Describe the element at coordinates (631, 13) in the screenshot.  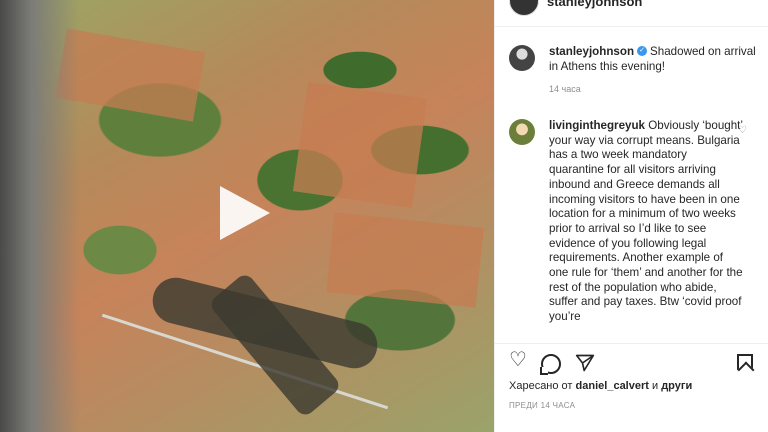
I see `post-header: stanleyjohnson` at that location.